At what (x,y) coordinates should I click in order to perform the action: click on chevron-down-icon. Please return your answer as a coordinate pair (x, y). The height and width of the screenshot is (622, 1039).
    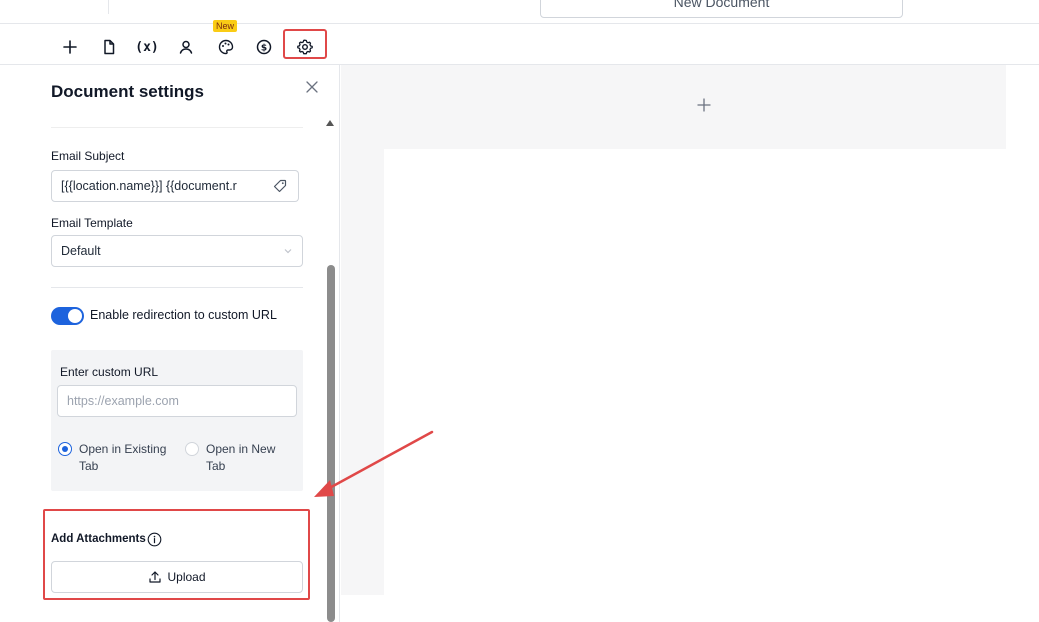
    Looking at the image, I should click on (288, 251).